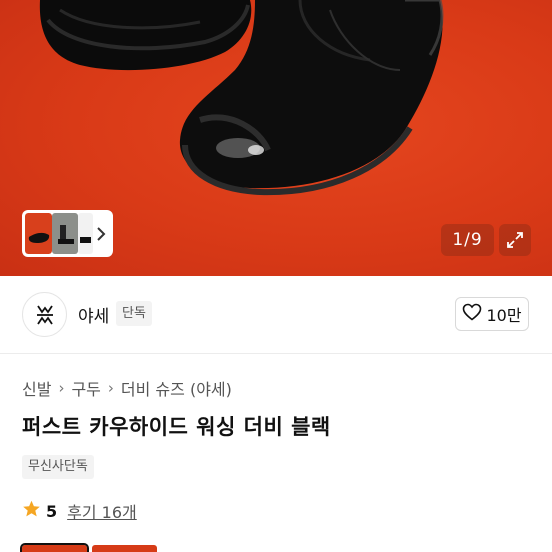  What do you see at coordinates (101, 233) in the screenshot?
I see `chevron-right-icon` at bounding box center [101, 233].